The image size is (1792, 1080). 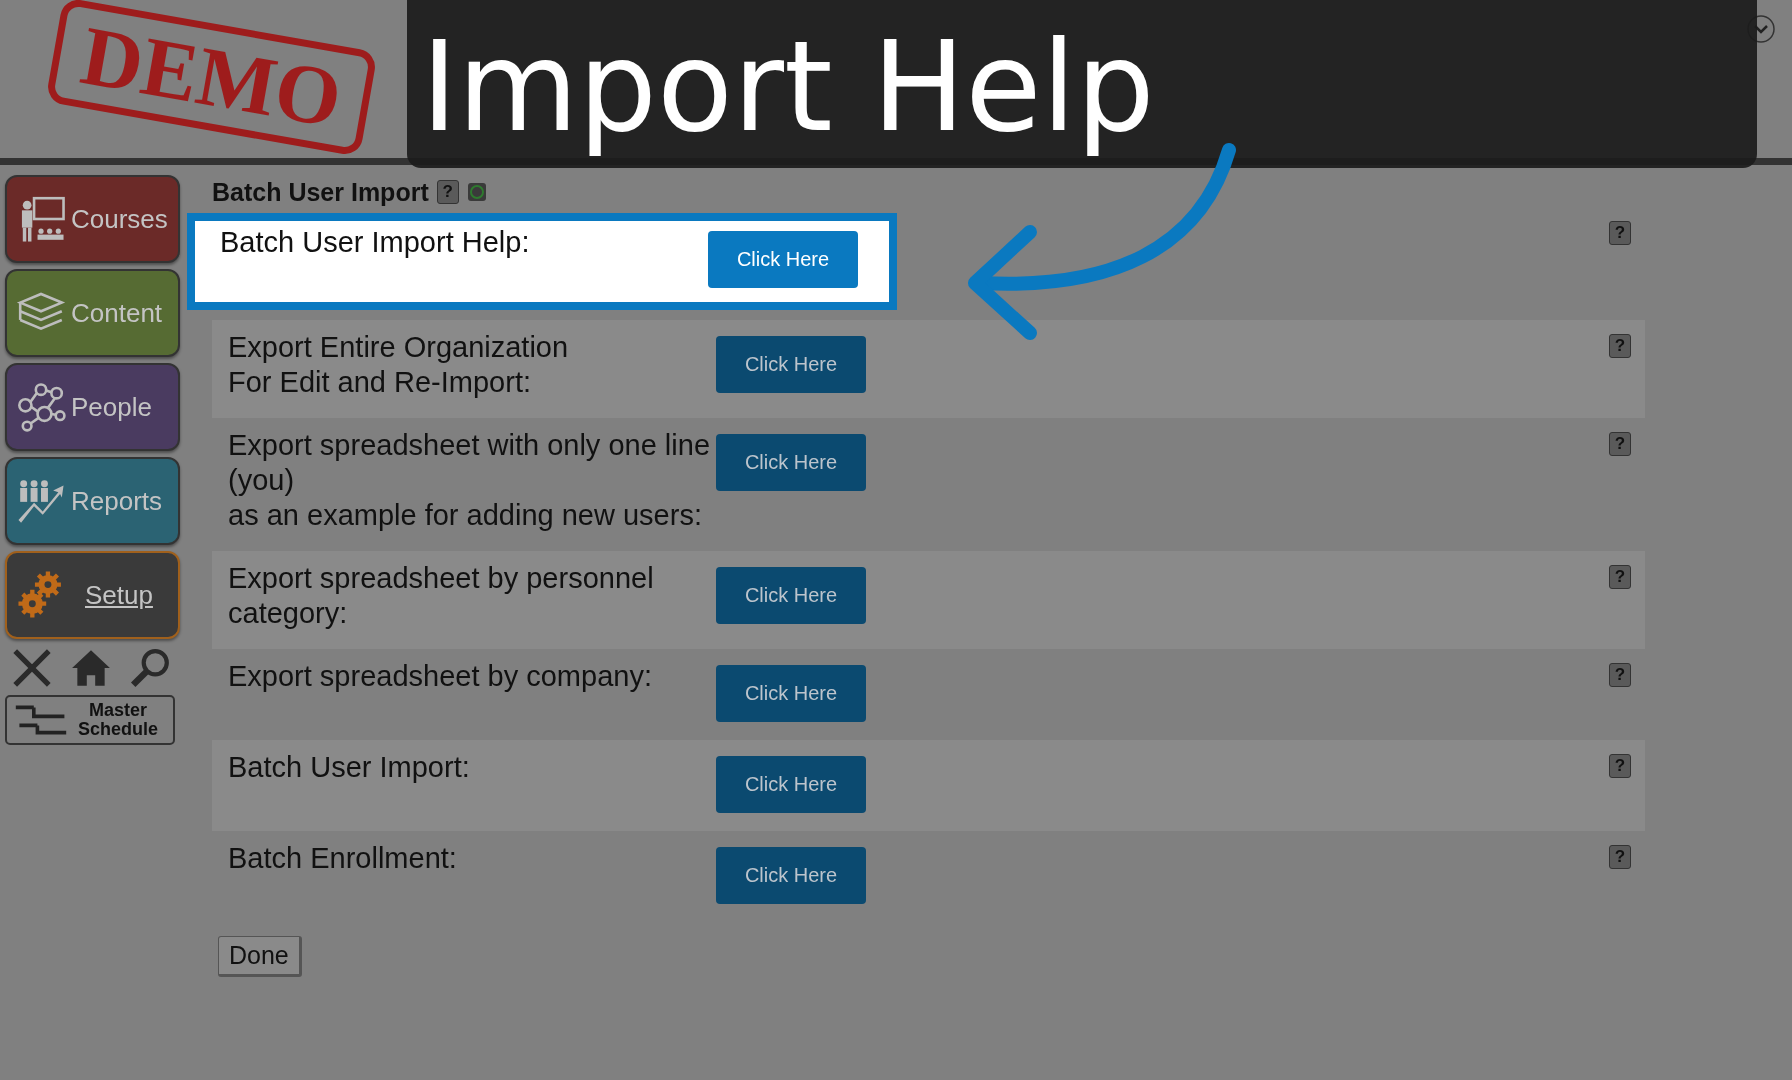 I want to click on master-schedule-button: Master Schedule, so click(x=90, y=720).